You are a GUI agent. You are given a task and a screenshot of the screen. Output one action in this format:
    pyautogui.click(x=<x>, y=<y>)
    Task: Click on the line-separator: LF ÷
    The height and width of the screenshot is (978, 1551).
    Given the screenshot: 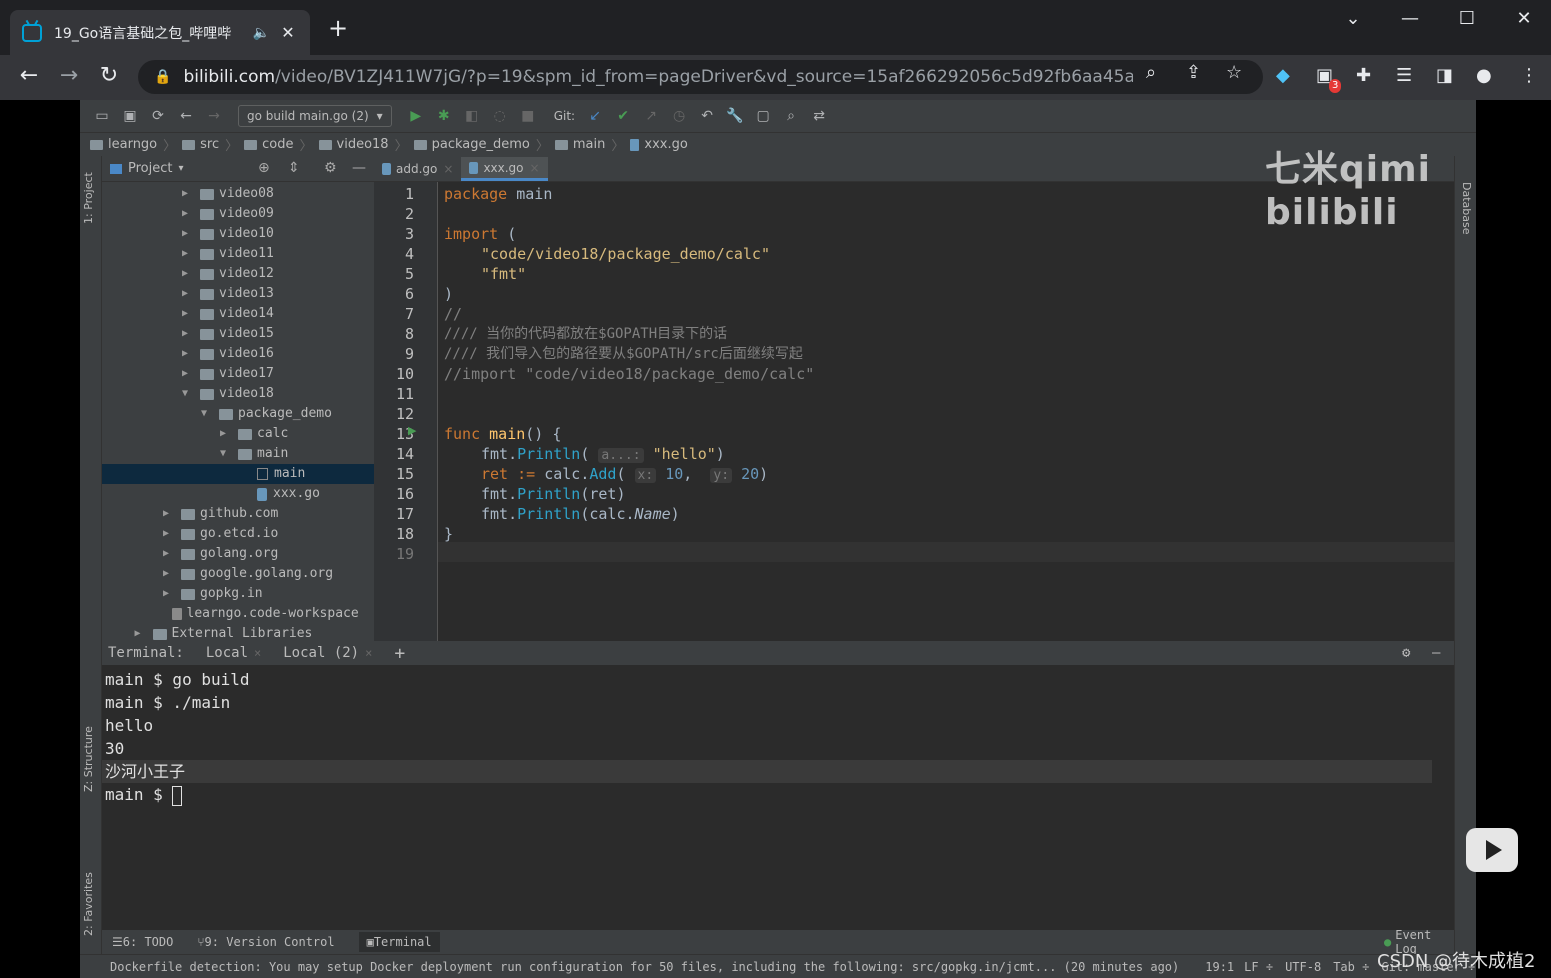 What is the action you would take?
    pyautogui.click(x=1258, y=967)
    